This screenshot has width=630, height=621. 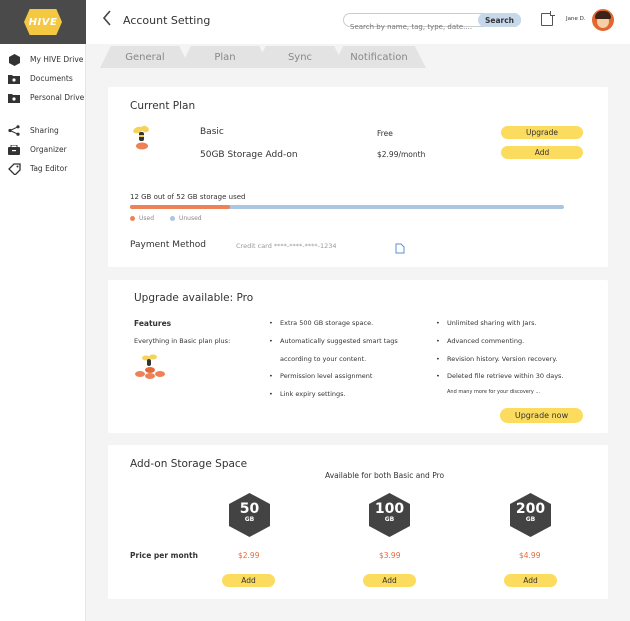 I want to click on feature-item: Revision history. Version recovery., so click(x=496, y=359).